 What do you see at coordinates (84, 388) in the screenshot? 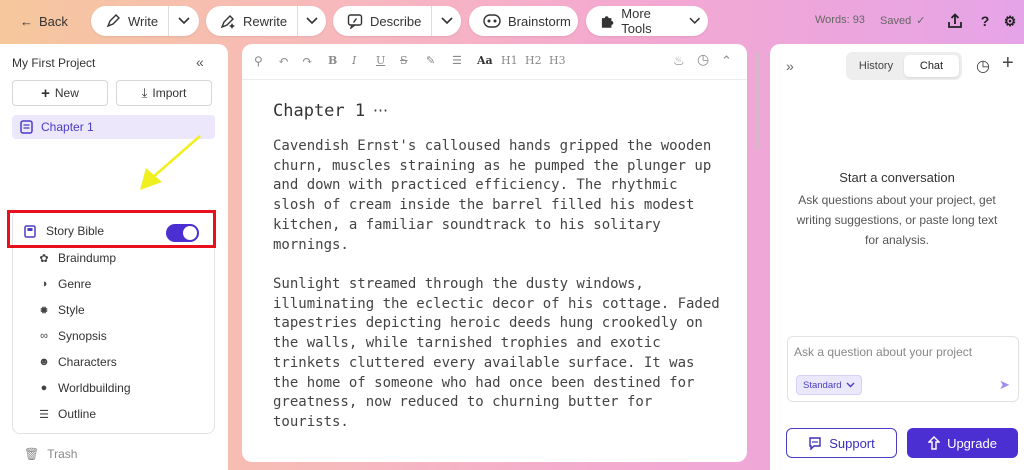
I see `sidebar-item-worldbuilding: ● Worldbuilding` at bounding box center [84, 388].